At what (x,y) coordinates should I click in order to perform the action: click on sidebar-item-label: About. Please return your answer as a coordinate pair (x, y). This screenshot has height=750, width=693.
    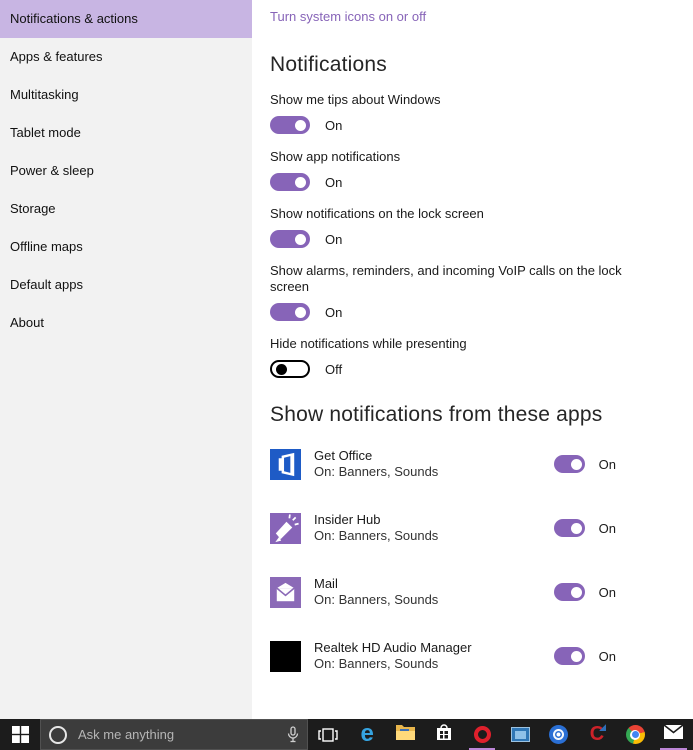
    Looking at the image, I should click on (27, 322).